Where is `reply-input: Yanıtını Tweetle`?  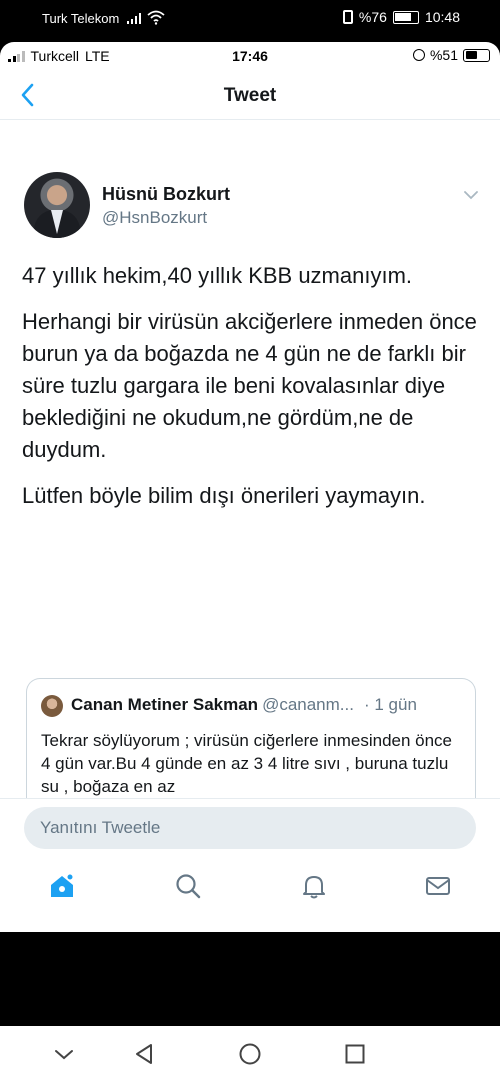 reply-input: Yanıtını Tweetle is located at coordinates (250, 828).